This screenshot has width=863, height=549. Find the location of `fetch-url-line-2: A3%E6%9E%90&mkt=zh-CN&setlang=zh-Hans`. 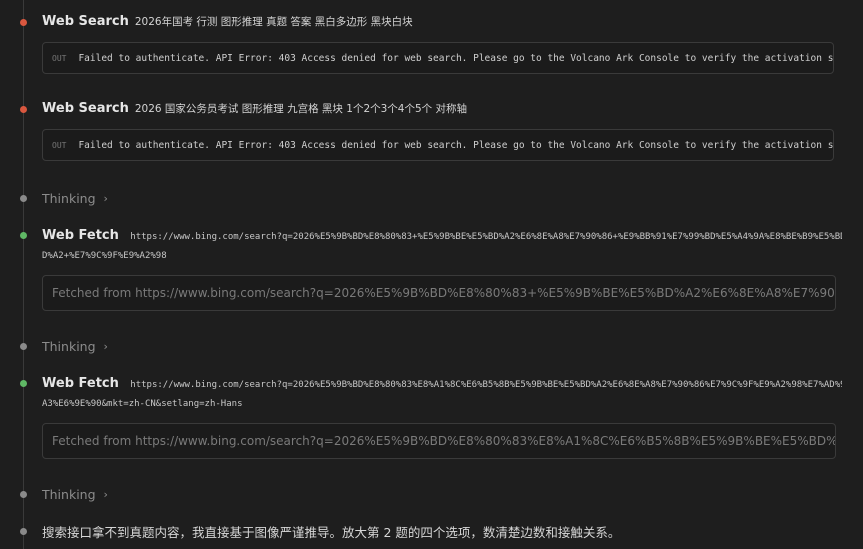

fetch-url-line-2: A3%E6%9E%90&mkt=zh-CN&setlang=zh-Hans is located at coordinates (142, 404).